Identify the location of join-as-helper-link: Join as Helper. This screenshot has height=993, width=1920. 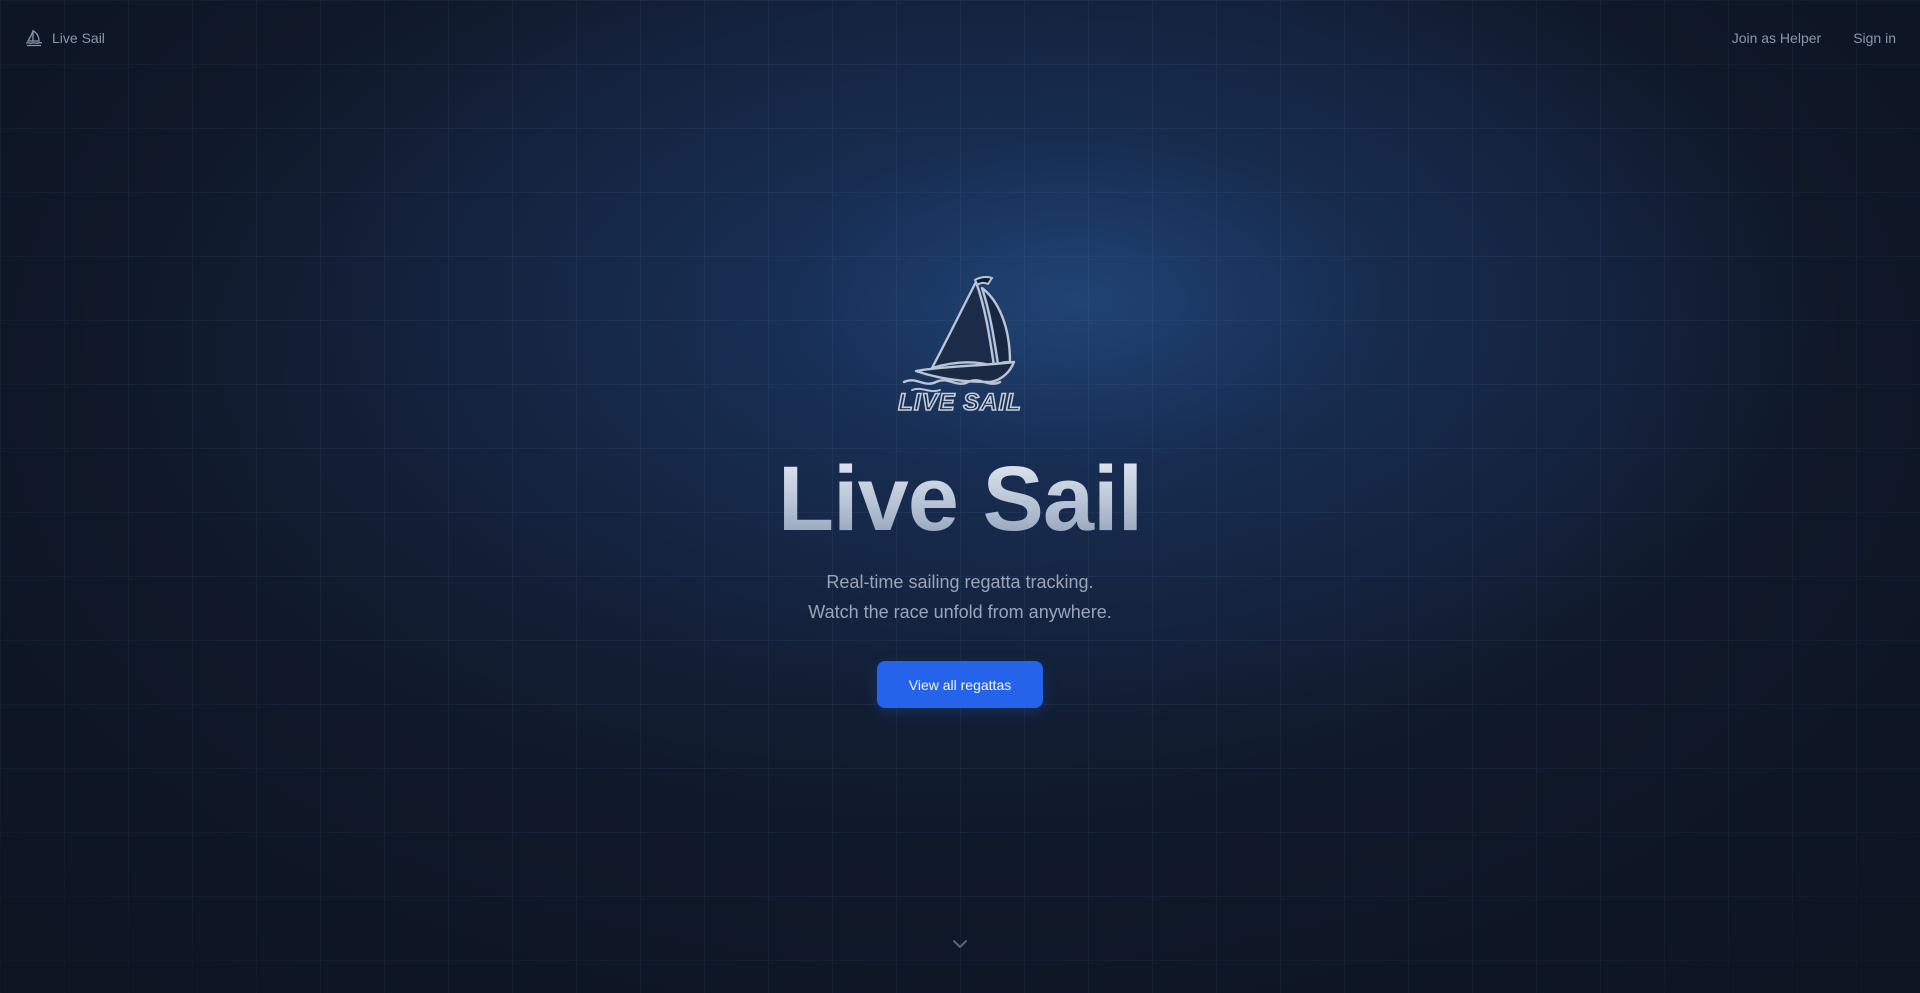
(1777, 38).